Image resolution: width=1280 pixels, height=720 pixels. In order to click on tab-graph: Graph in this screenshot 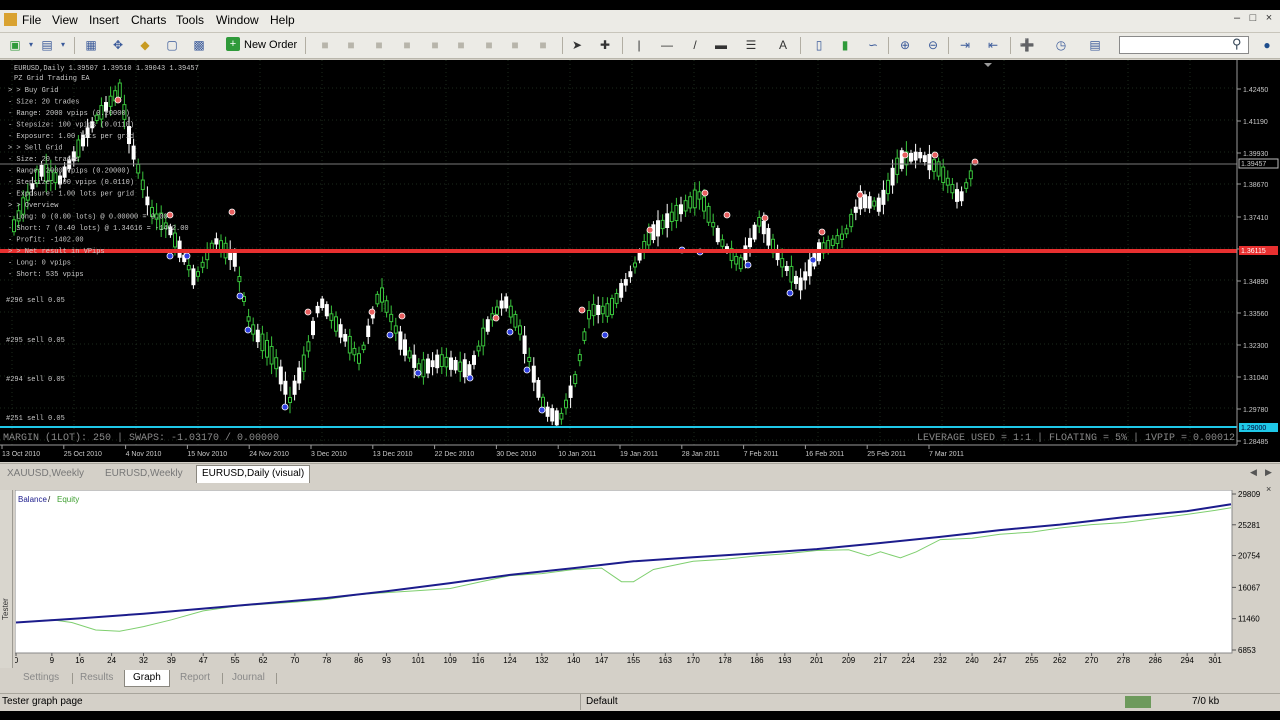, I will do `click(147, 678)`.